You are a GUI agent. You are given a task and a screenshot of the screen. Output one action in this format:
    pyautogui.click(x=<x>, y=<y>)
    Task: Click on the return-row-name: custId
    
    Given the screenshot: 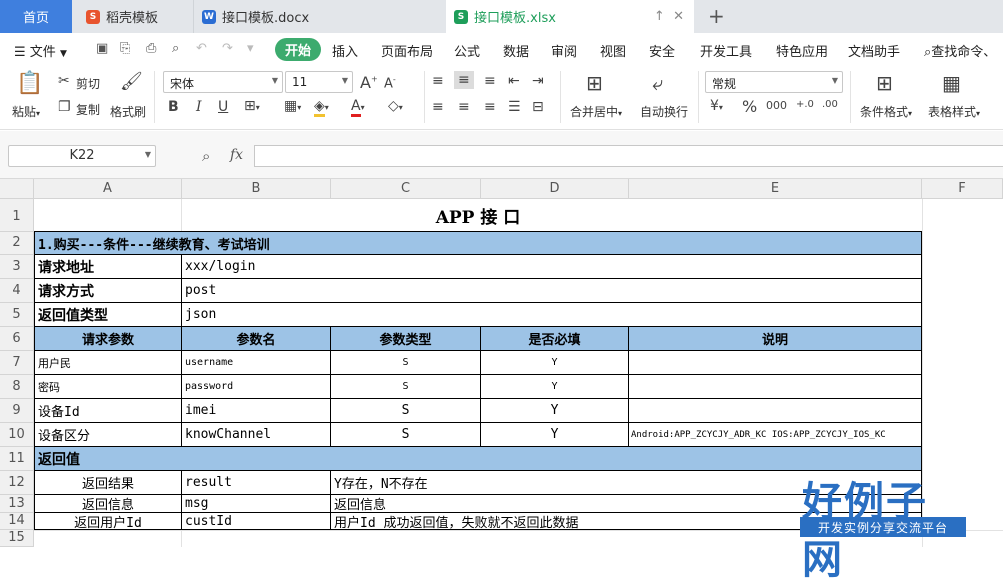 What is the action you would take?
    pyautogui.click(x=256, y=521)
    